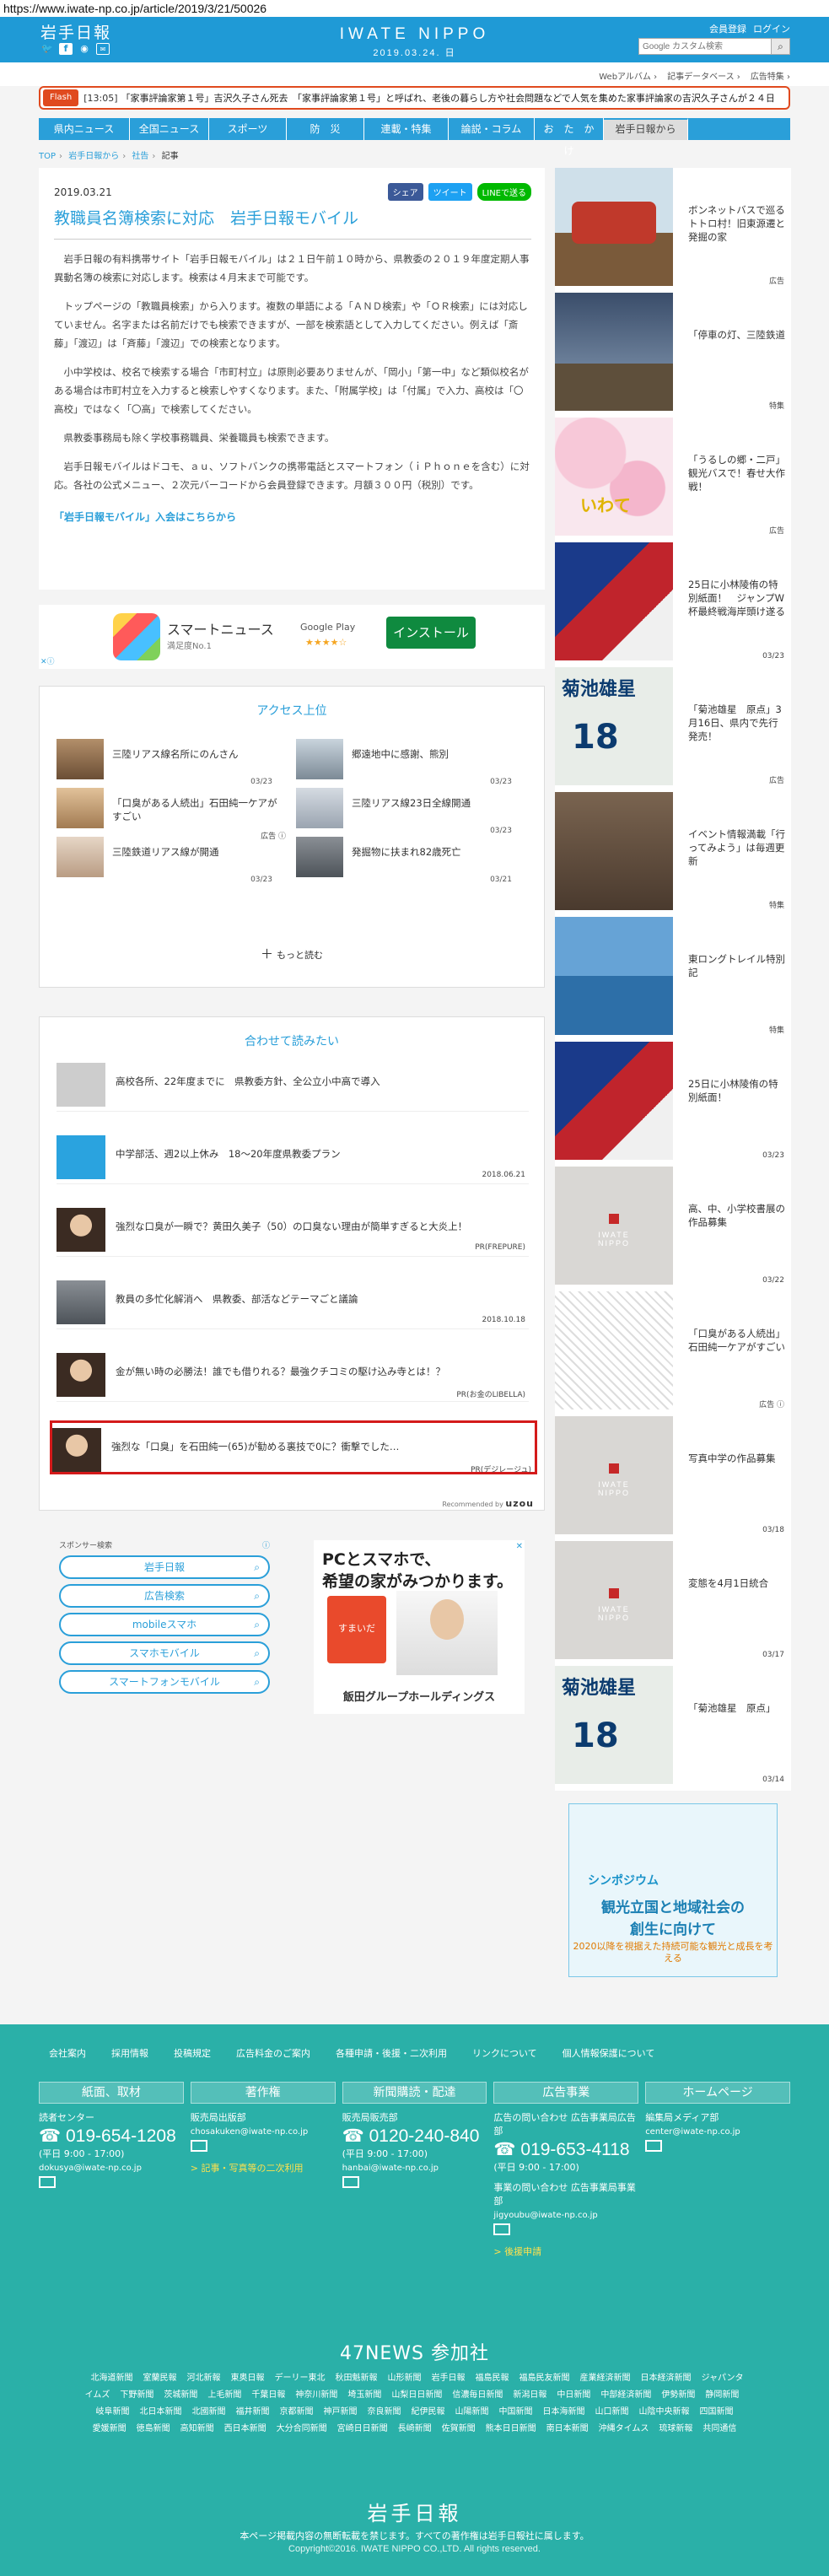 Image resolution: width=829 pixels, height=2576 pixels. Describe the element at coordinates (492, 129) in the screenshot. I see `nav-item: 論説・コラム` at that location.